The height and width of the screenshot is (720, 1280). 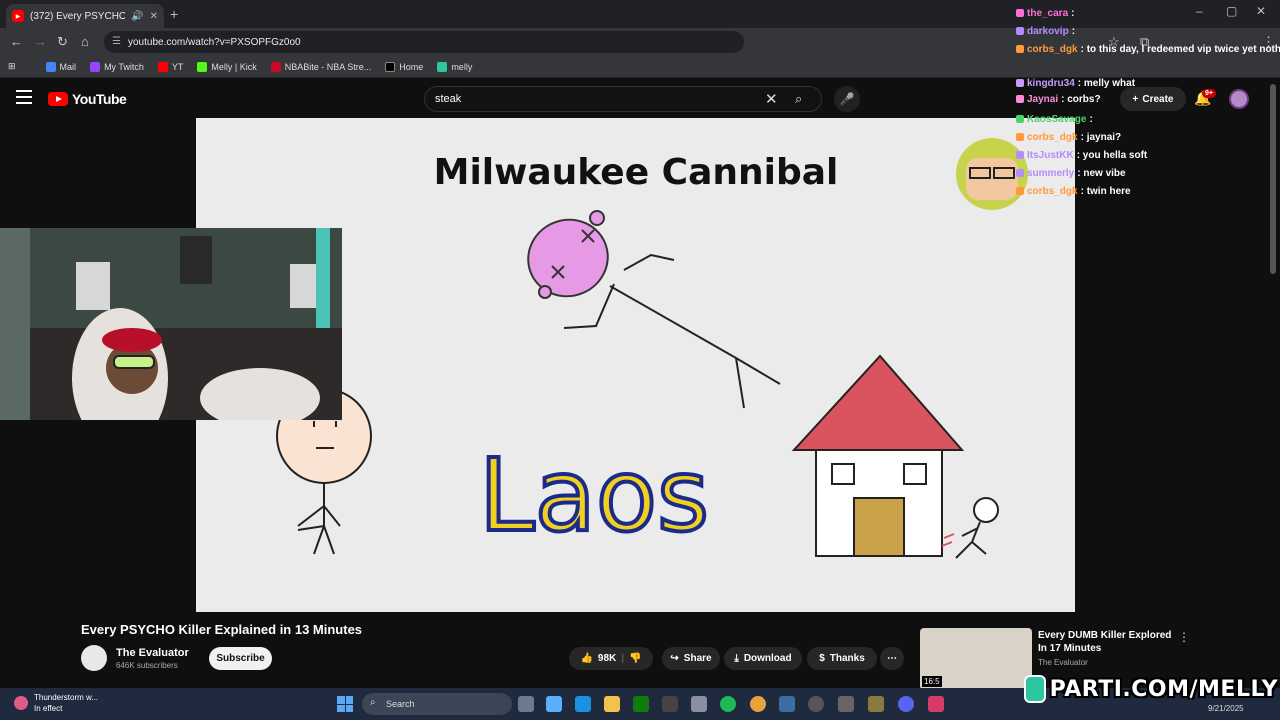 What do you see at coordinates (1231, 11) in the screenshot?
I see `maximize-icon: ▢` at bounding box center [1231, 11].